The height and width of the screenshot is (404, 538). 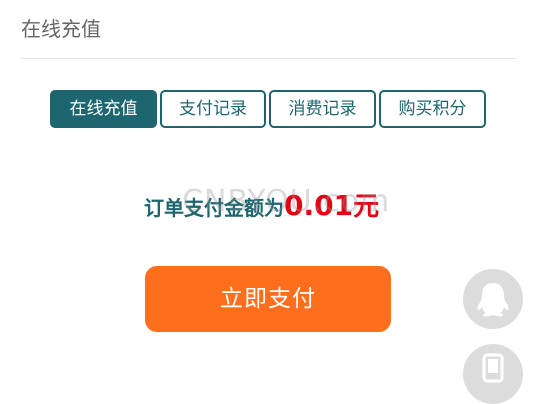 I want to click on tab-bar: 在线充值 支付记录 消费记录 购买积分, so click(x=269, y=109).